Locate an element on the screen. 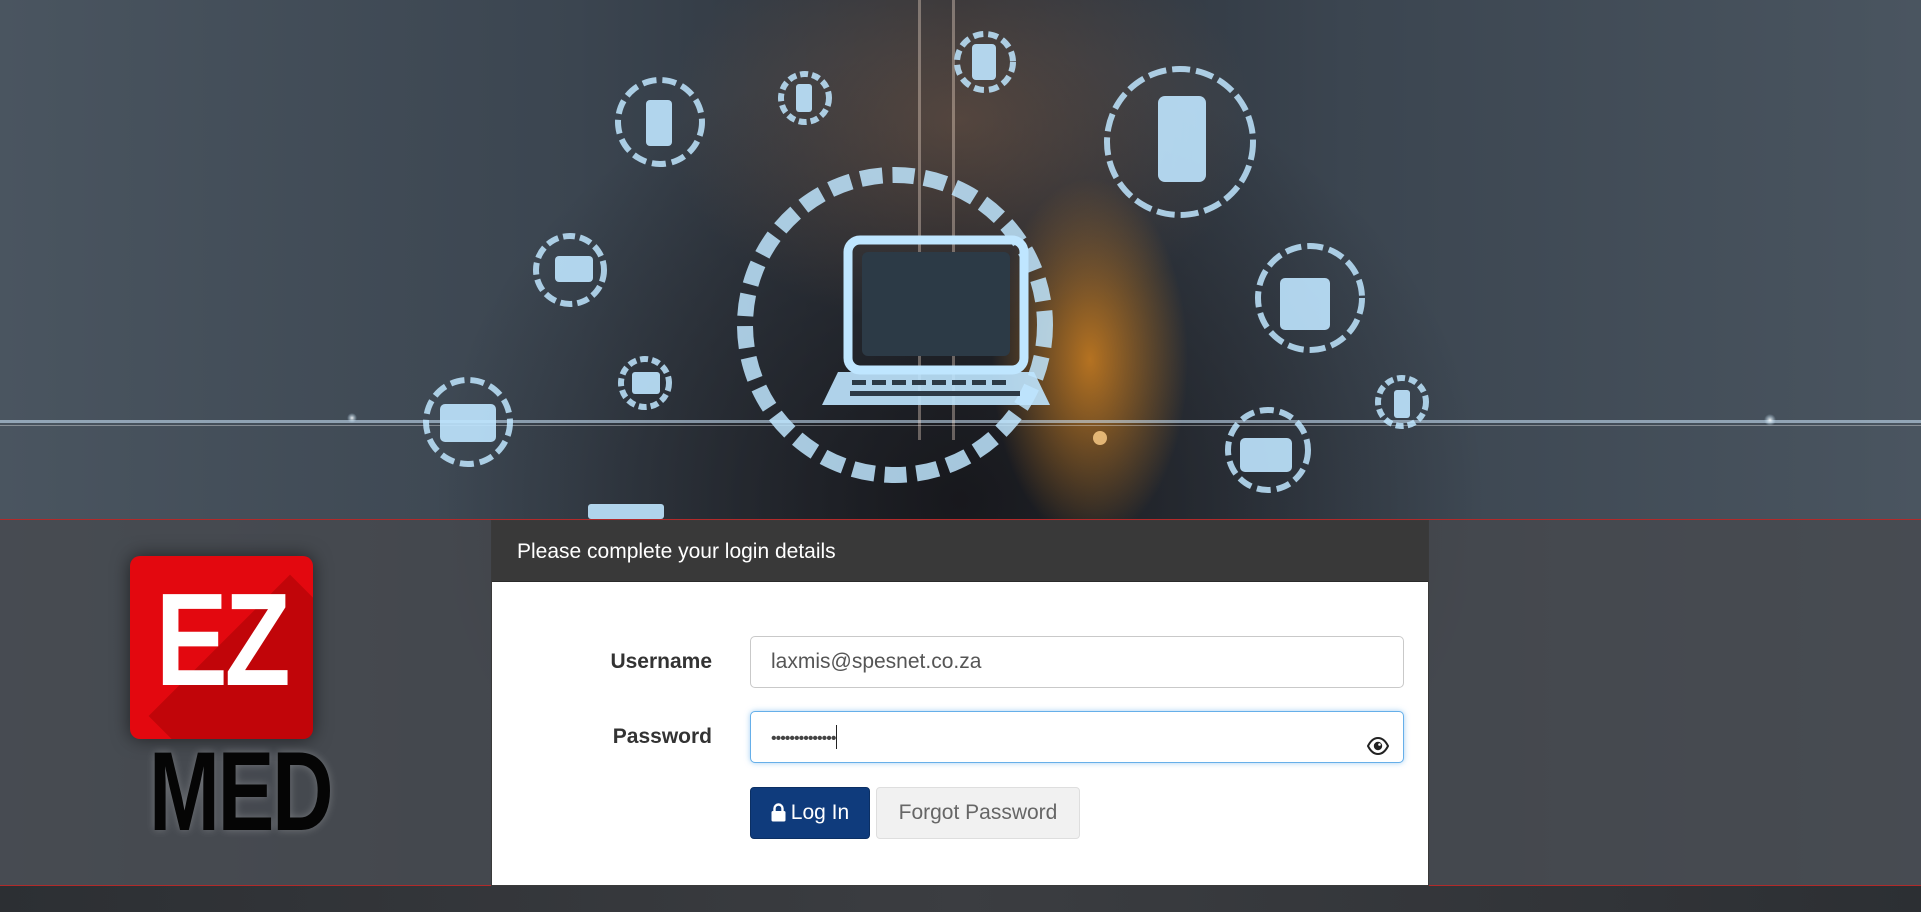 This screenshot has width=1921, height=912. logo-ez-tile: EZ is located at coordinates (221, 647).